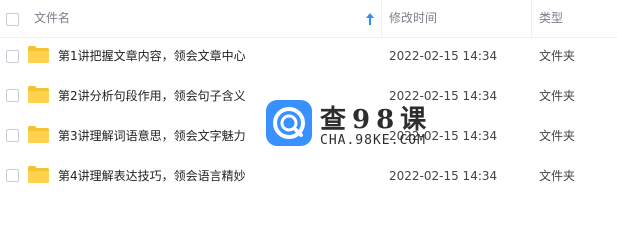  Describe the element at coordinates (289, 123) in the screenshot. I see `watermark-logo-icon` at that location.